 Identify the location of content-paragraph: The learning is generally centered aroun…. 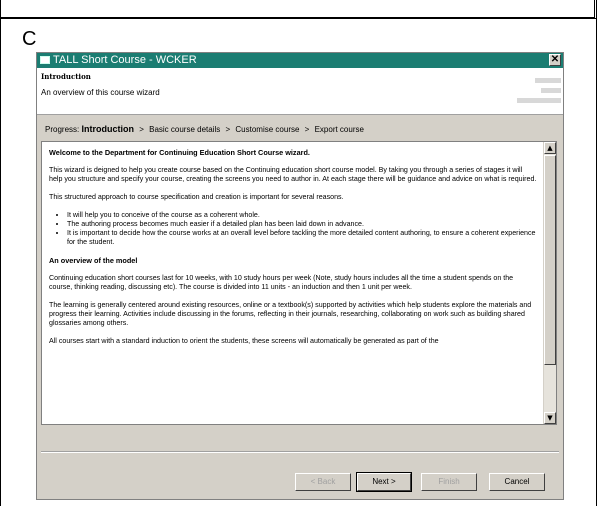
(290, 314).